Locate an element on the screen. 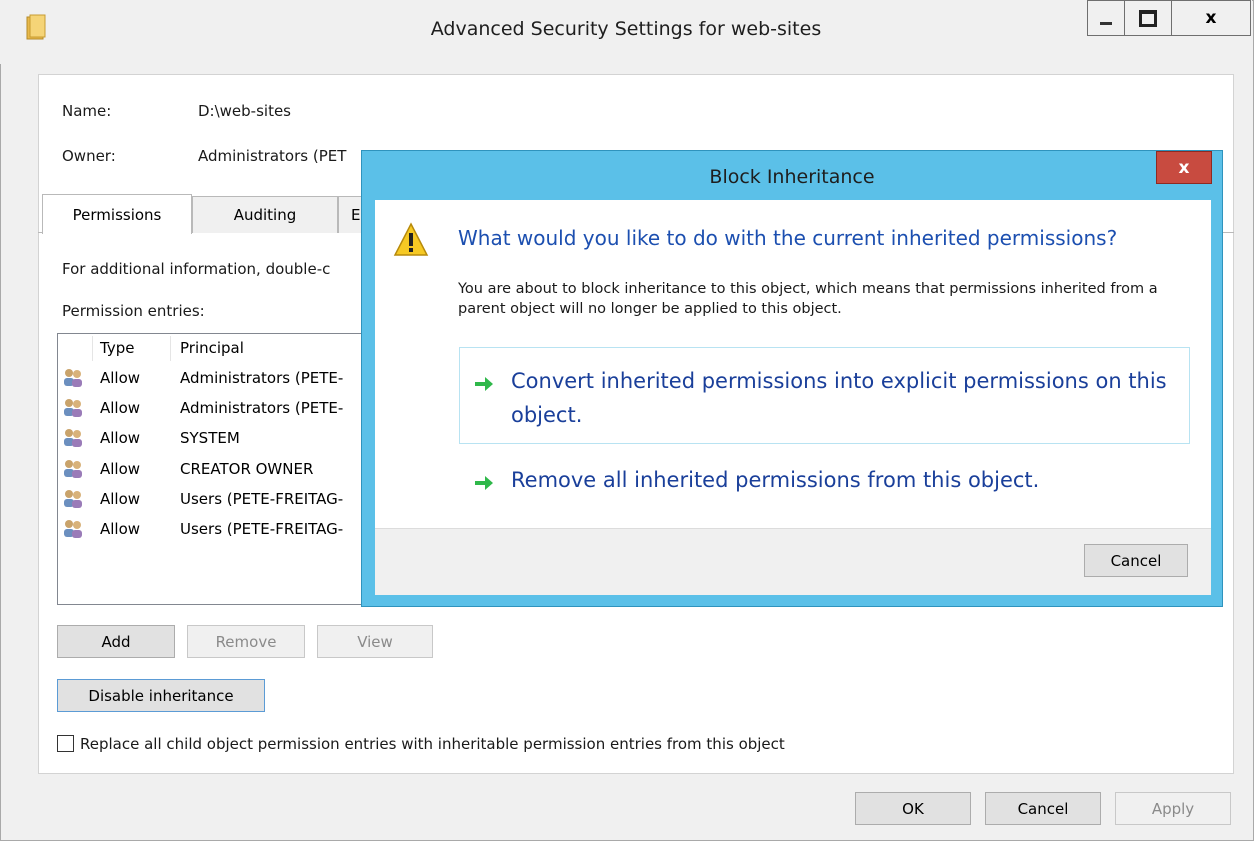 The image size is (1254, 841). name-value: D:\web-sites is located at coordinates (244, 111).